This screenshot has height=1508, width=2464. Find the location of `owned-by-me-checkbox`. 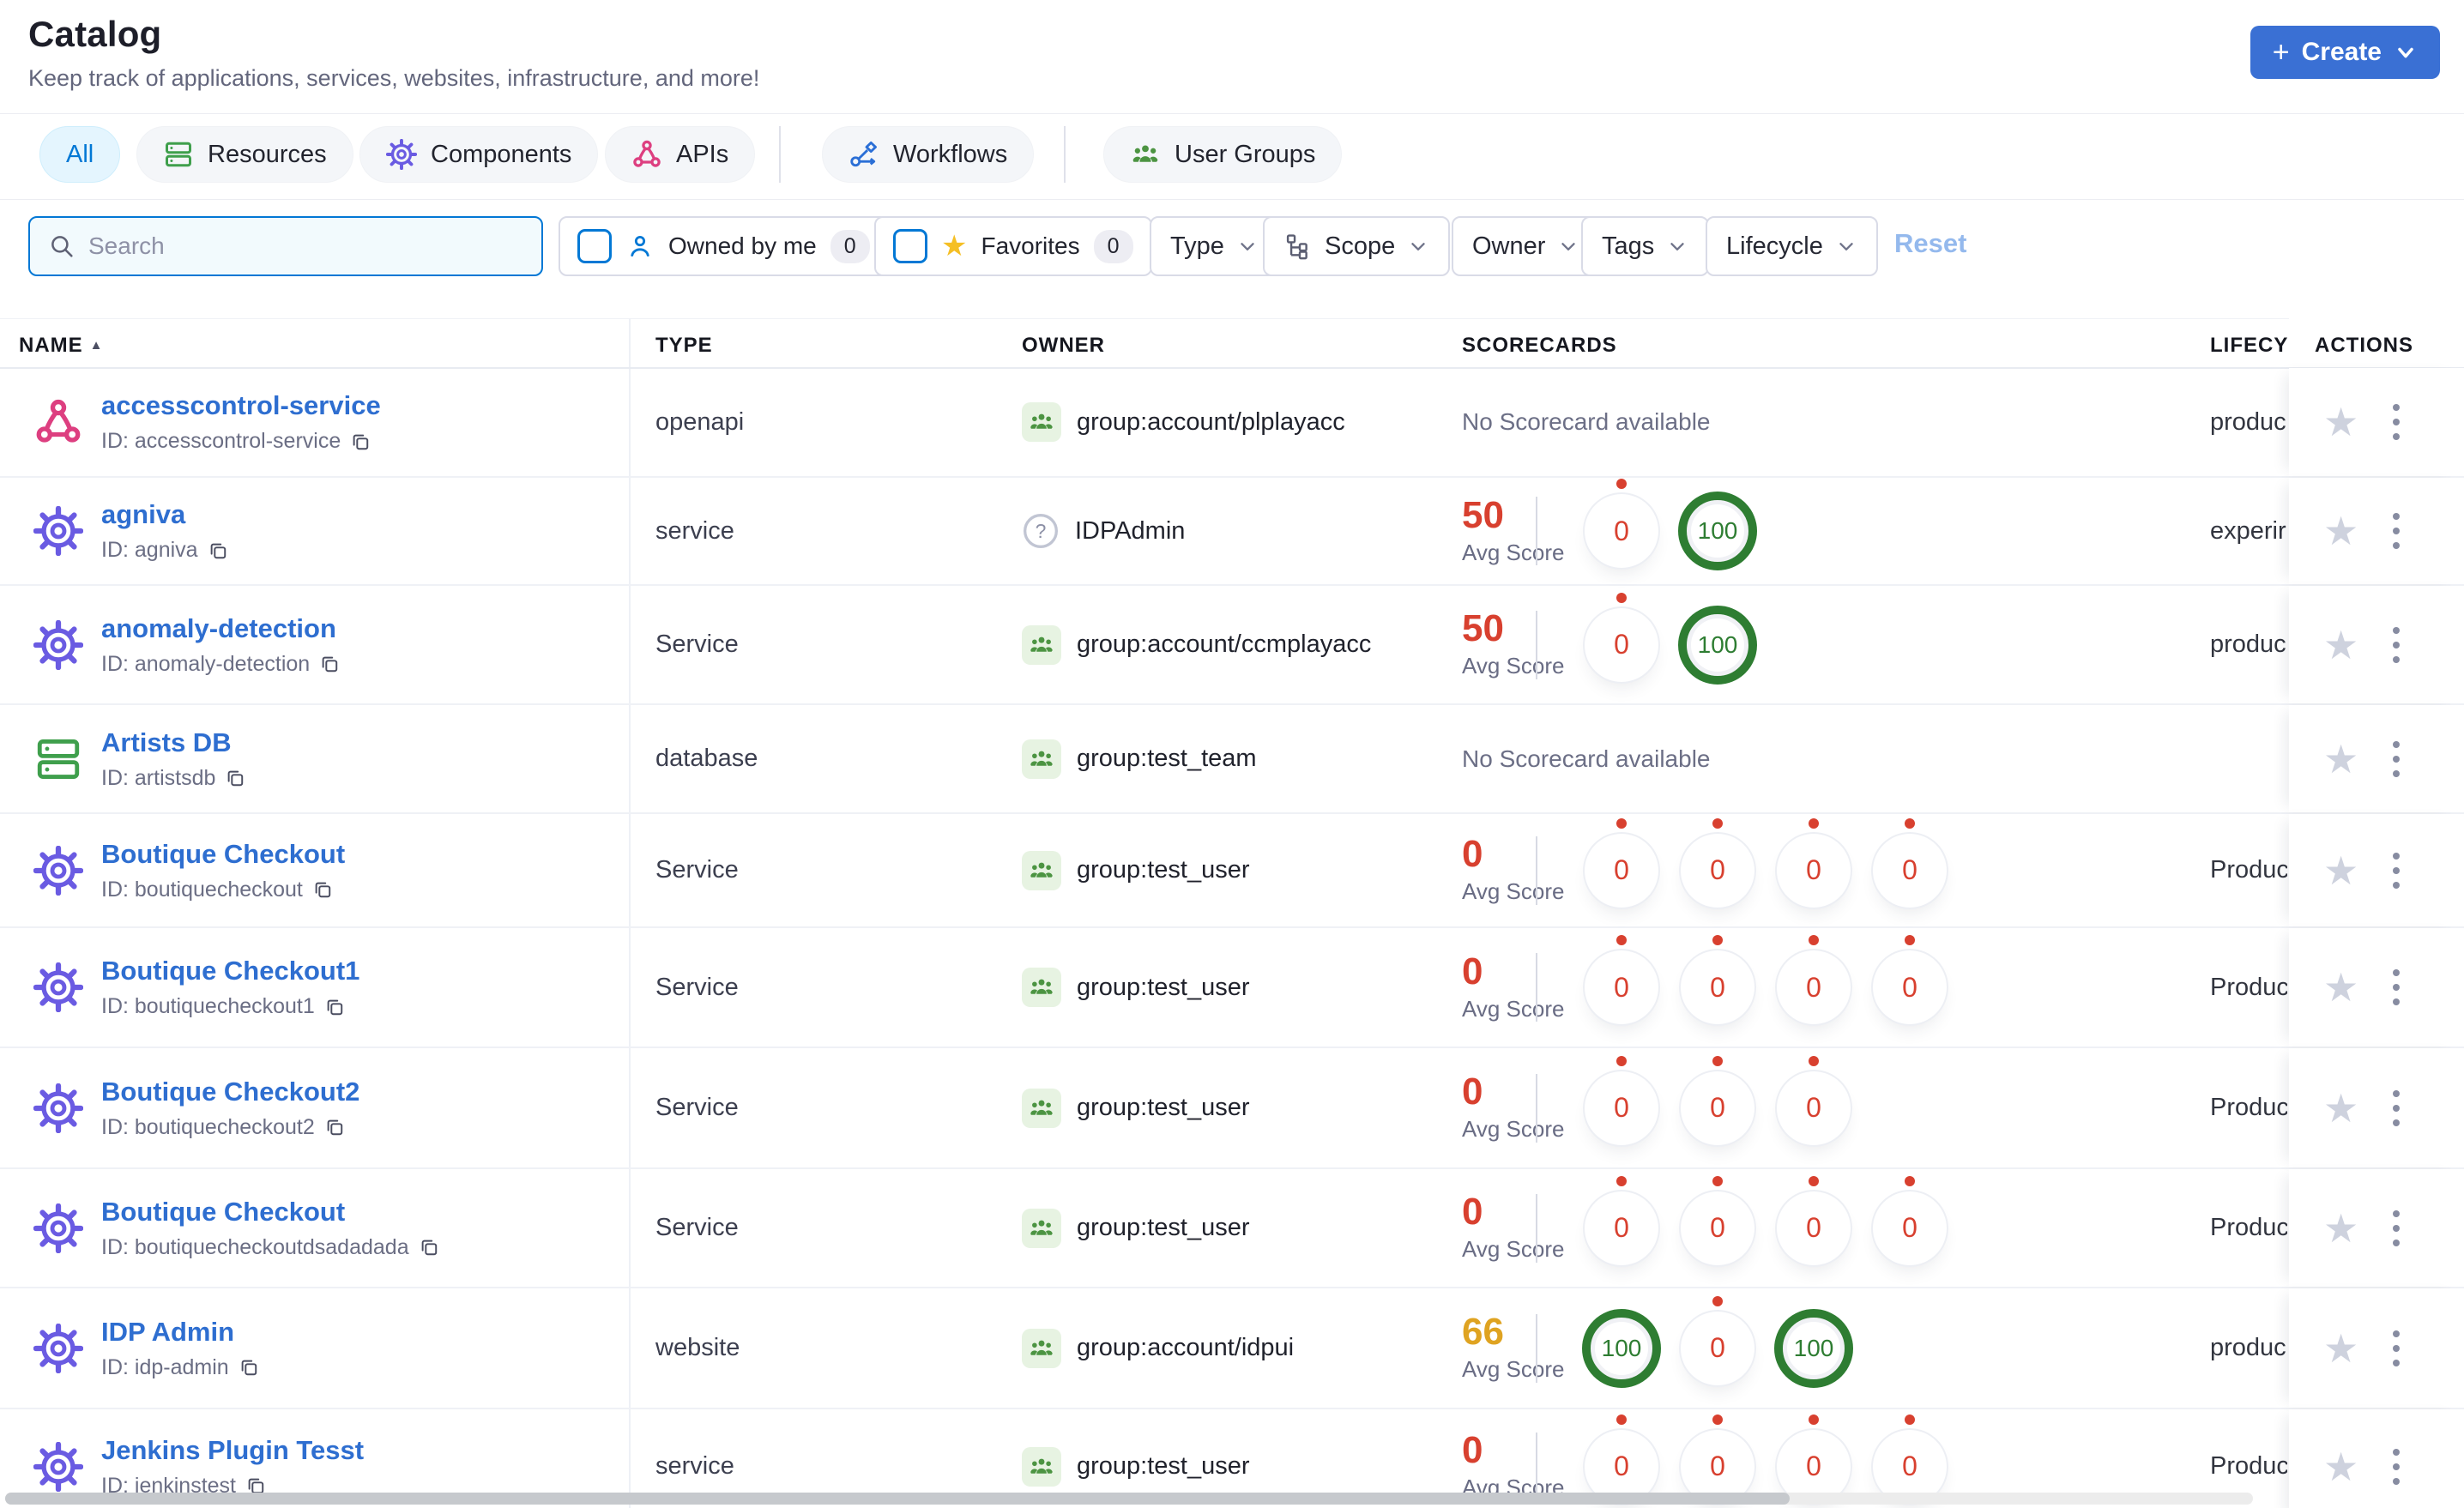

owned-by-me-checkbox is located at coordinates (594, 246).